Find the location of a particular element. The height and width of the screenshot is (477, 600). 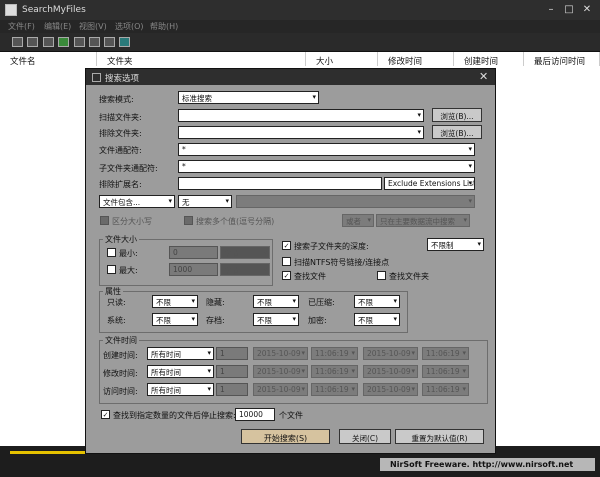

accessed-from-date: 2015-10-09 is located at coordinates (280, 389).